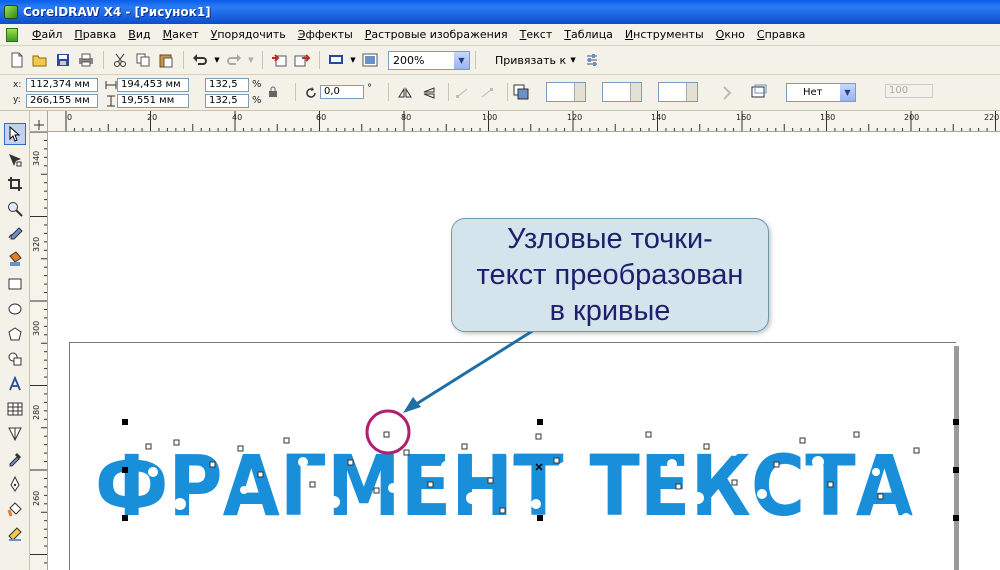  I want to click on lock-ratio-icon, so click(273, 92).